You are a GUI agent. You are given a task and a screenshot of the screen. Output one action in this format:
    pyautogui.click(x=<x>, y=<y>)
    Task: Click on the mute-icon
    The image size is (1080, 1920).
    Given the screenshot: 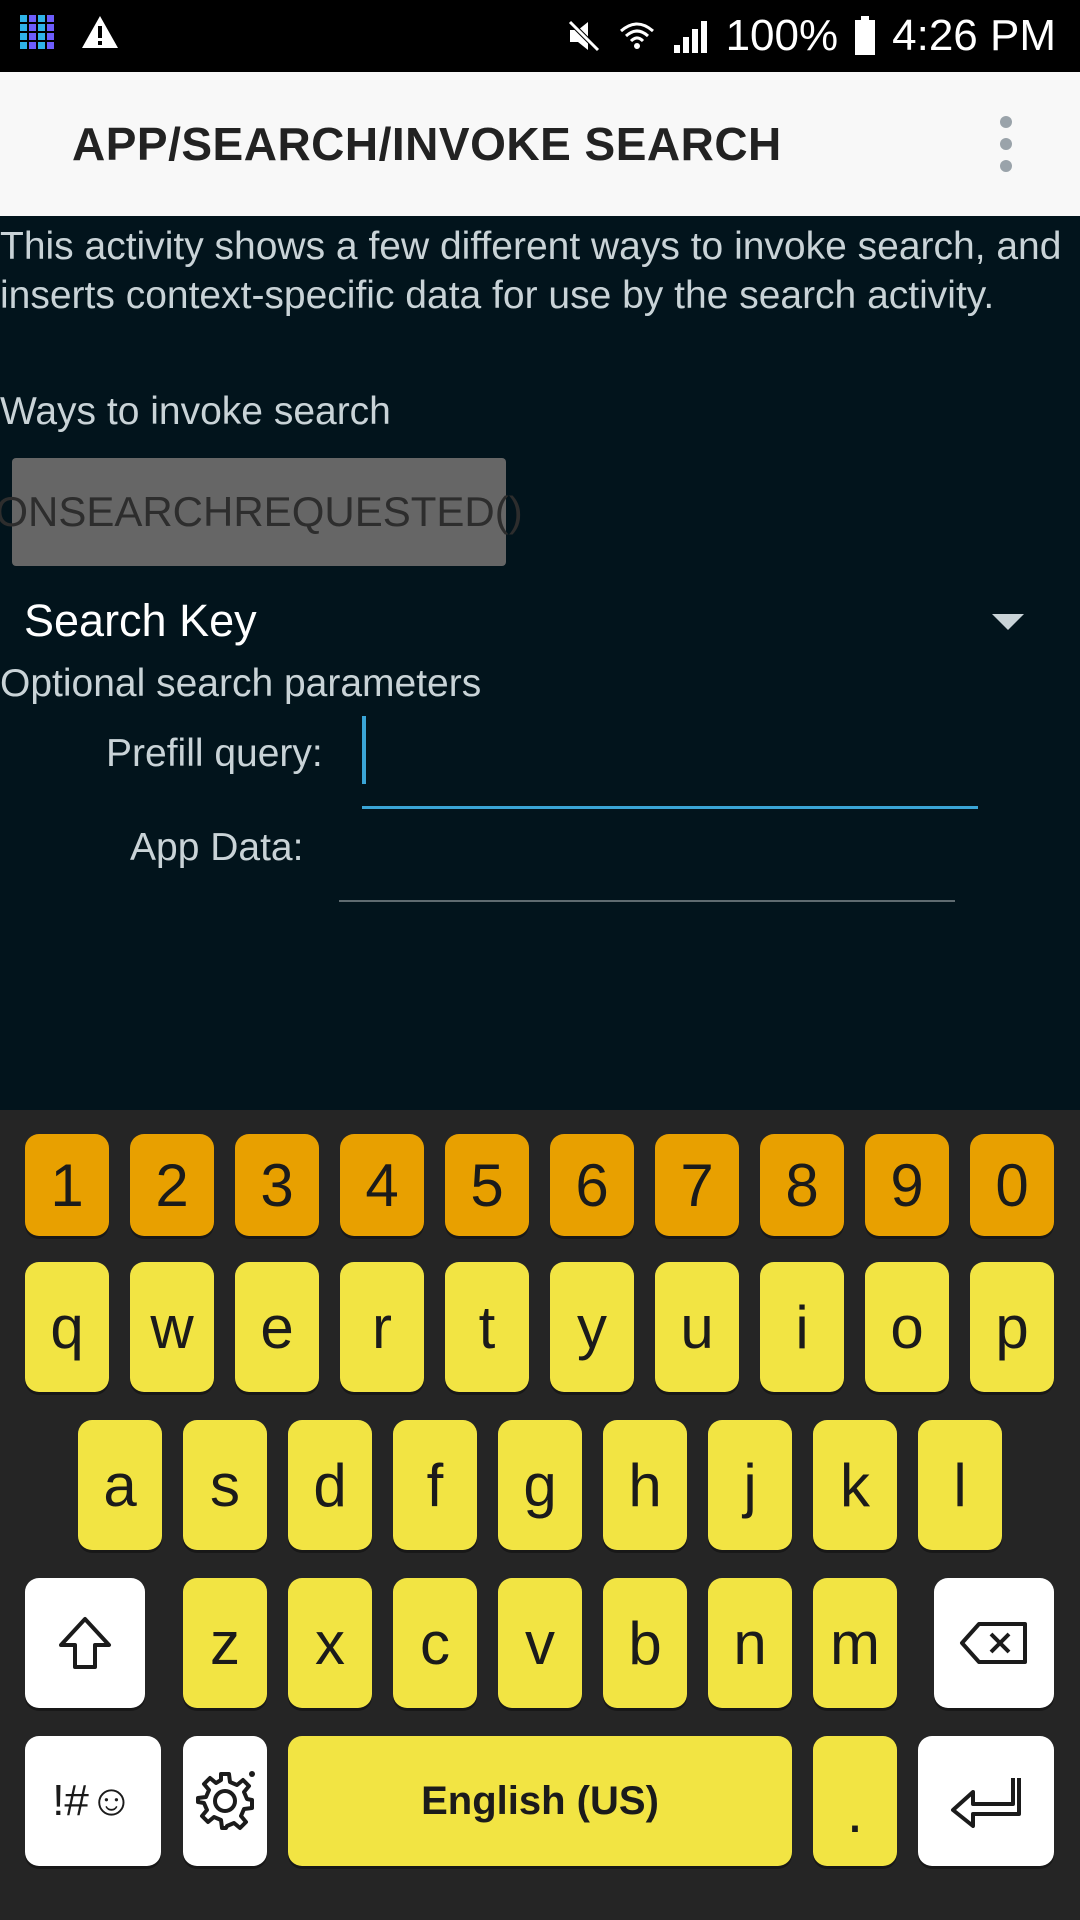 What is the action you would take?
    pyautogui.click(x=583, y=36)
    